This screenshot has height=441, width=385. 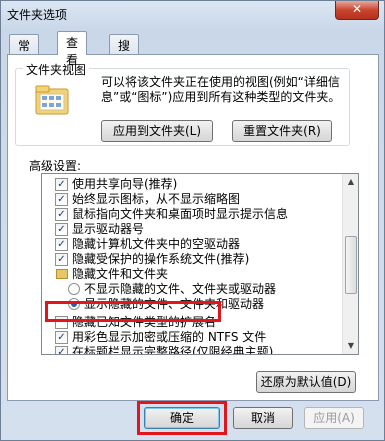 I want to click on setting-label: 鼠标指向文件夹和桌面项时显示提示信息, so click(x=180, y=214).